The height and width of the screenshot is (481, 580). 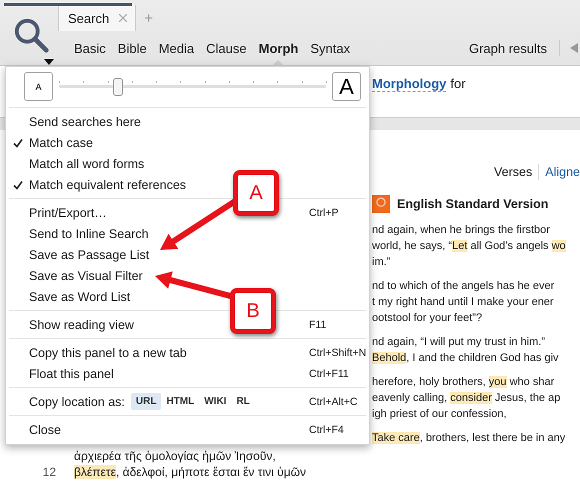 I want to click on shortcut-text: Ctrl+F11, so click(x=329, y=374).